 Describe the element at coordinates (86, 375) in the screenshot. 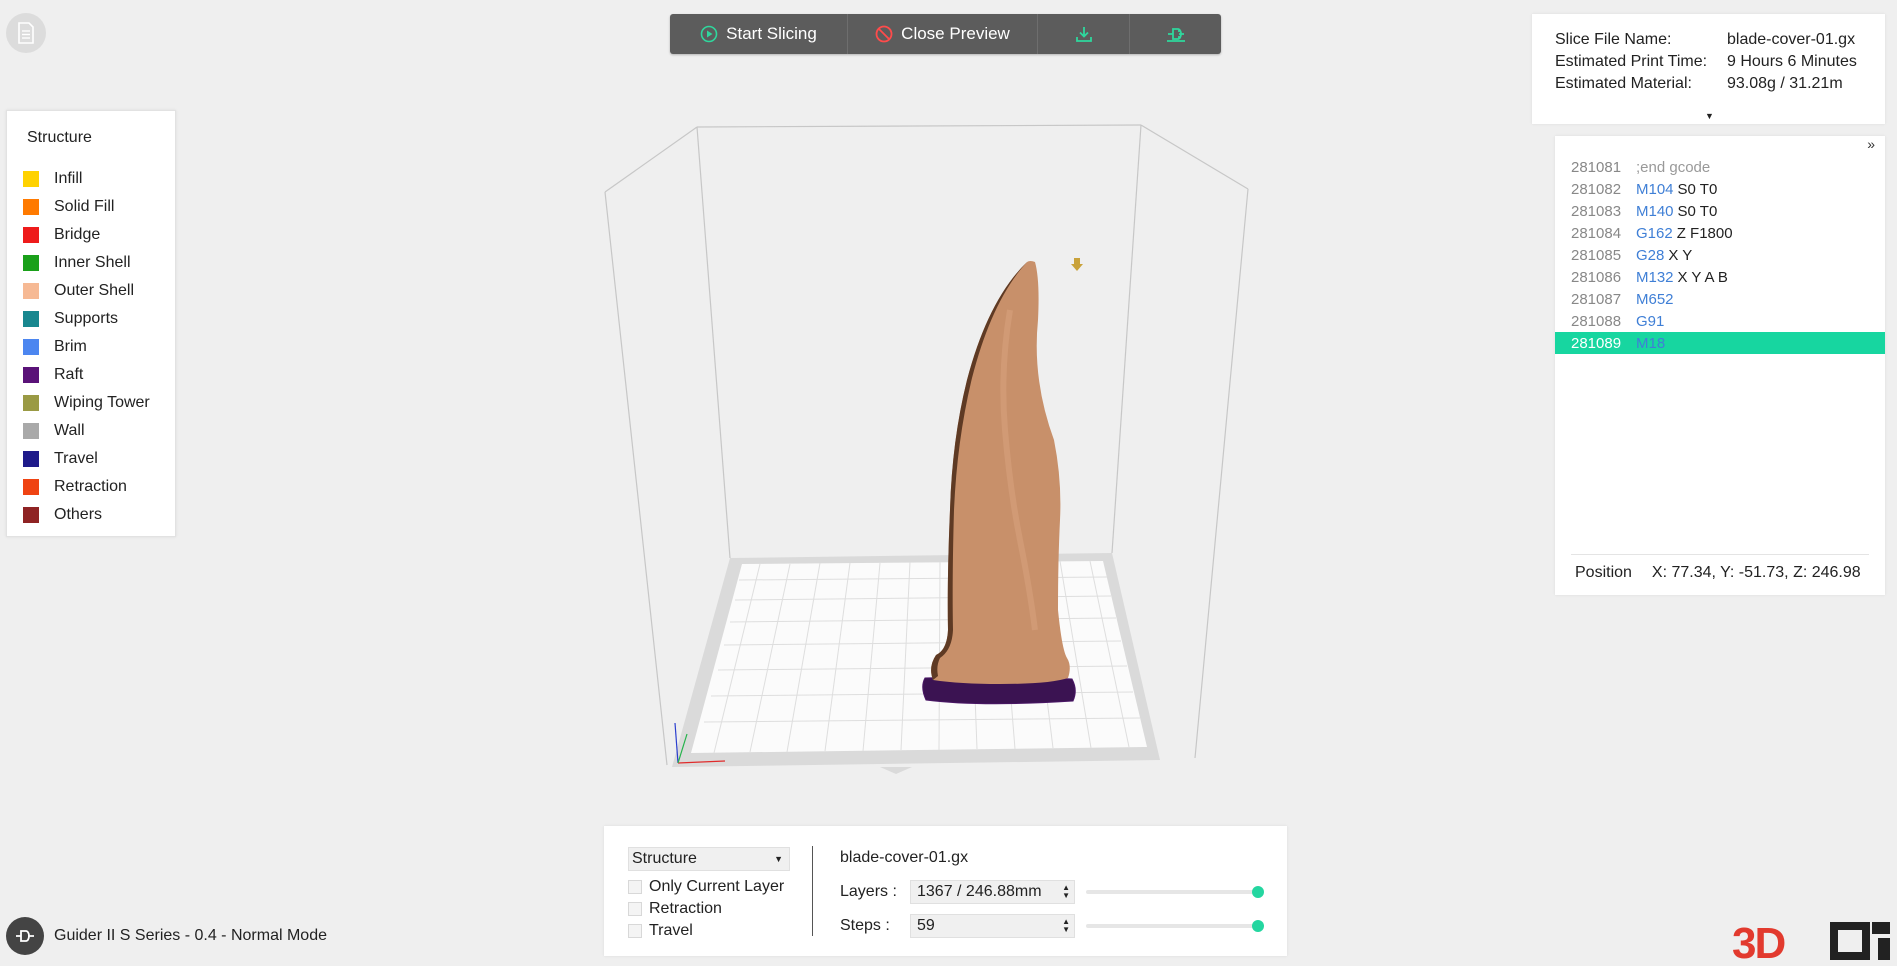

I see `legend-item-raft: Raft` at that location.